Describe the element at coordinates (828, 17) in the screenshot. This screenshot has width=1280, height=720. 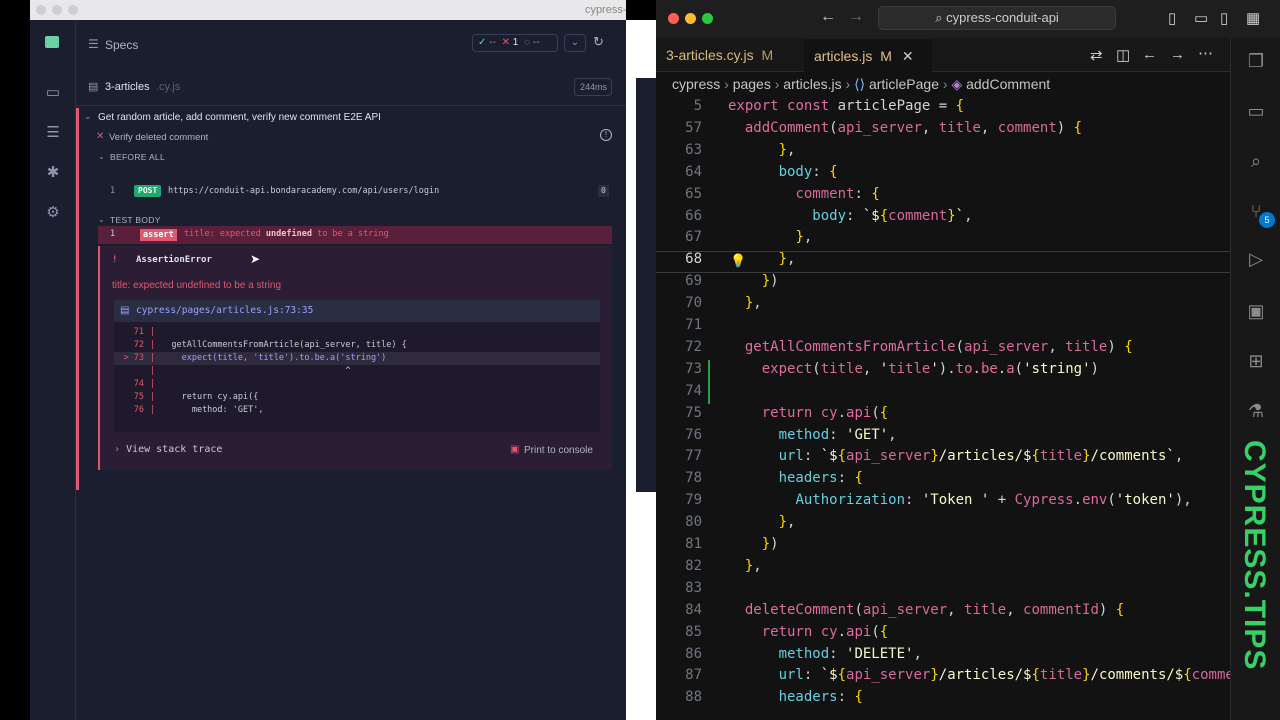
I see `back-arrow-icon: ←` at that location.